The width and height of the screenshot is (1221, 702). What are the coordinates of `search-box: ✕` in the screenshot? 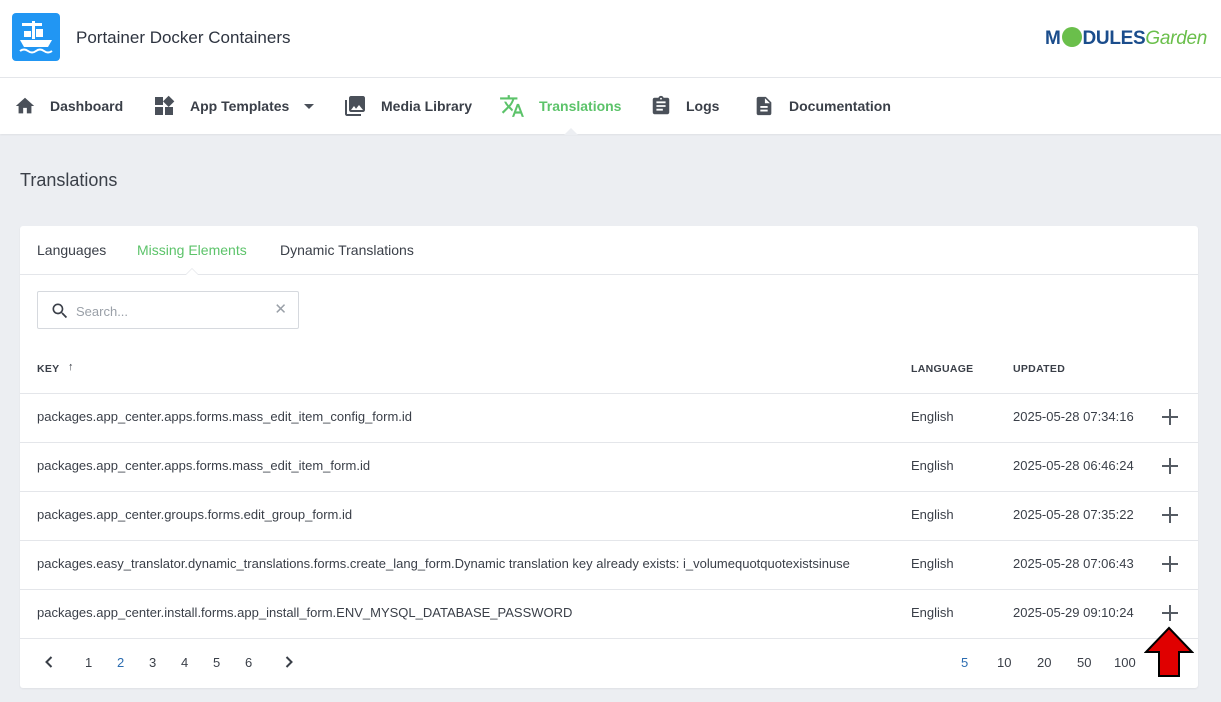 It's located at (168, 310).